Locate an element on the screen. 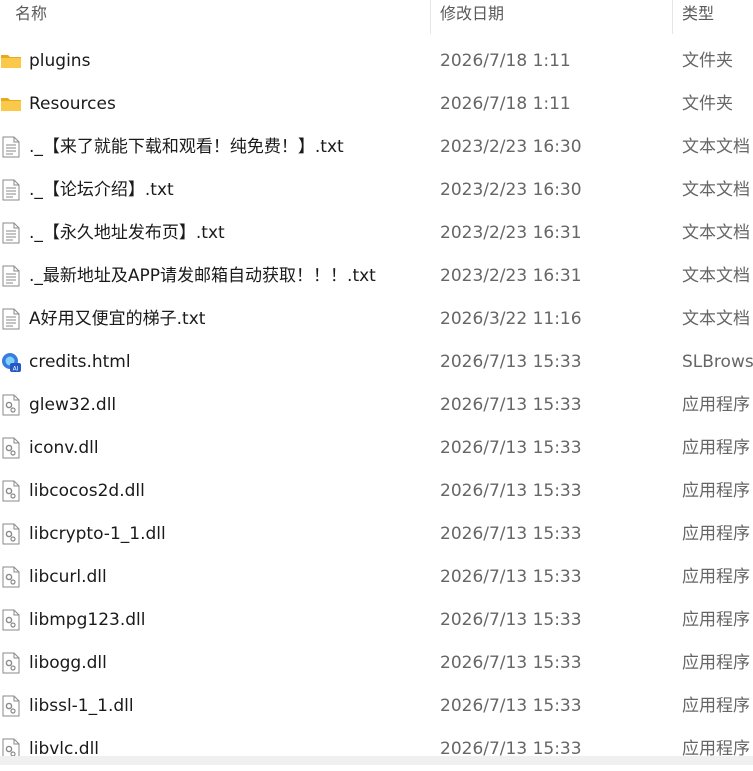 Image resolution: width=753 pixels, height=771 pixels. column-header-name: 名称 is located at coordinates (31, 17).